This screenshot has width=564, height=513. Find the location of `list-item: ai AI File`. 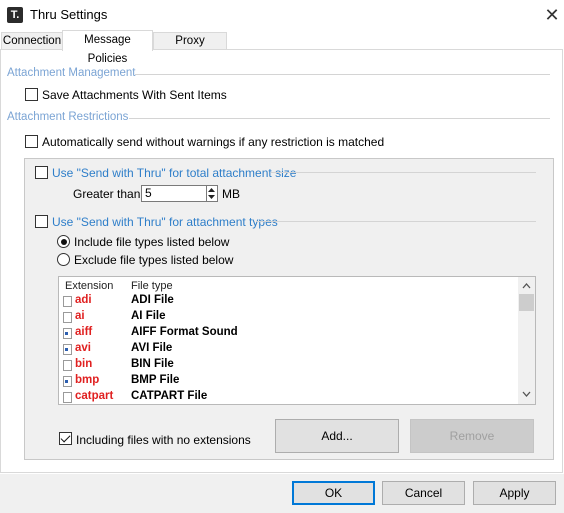

list-item: ai AI File is located at coordinates (287, 317).